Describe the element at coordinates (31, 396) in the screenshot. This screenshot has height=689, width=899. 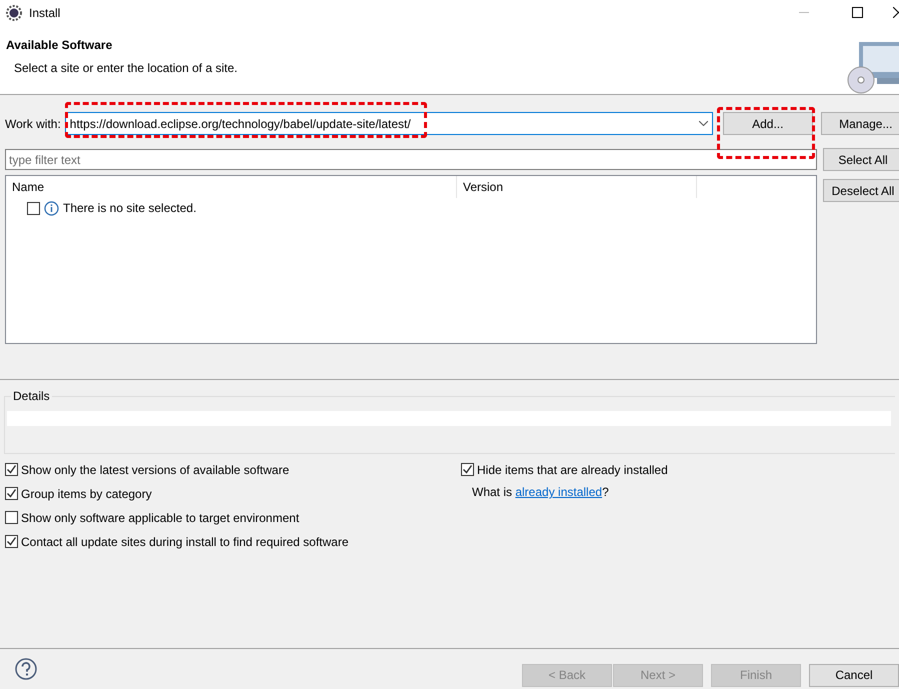
I see `details-label: Details` at that location.